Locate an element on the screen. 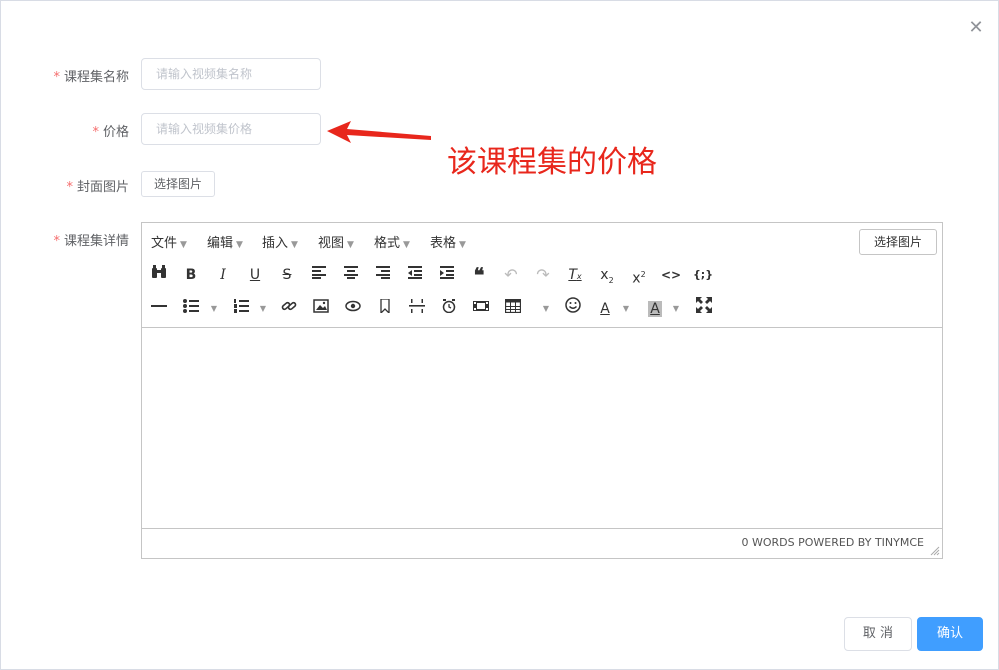  menu-format: 格式 ▼ is located at coordinates (392, 241).